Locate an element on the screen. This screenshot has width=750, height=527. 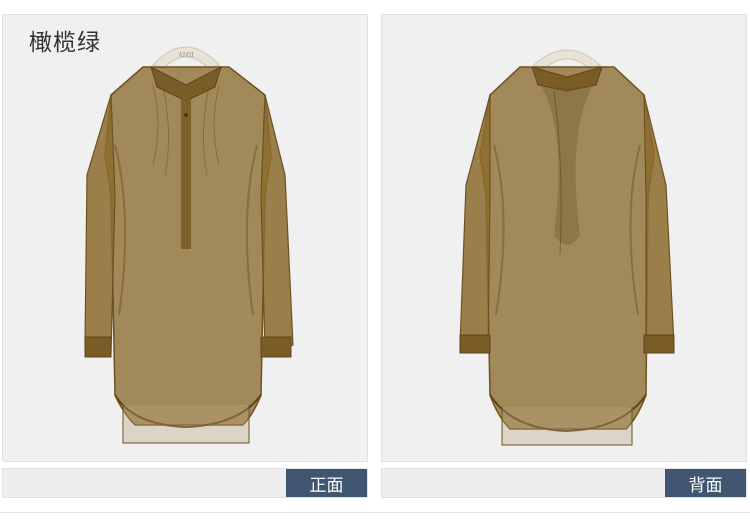
front-label-bar: 正面 is located at coordinates (185, 483).